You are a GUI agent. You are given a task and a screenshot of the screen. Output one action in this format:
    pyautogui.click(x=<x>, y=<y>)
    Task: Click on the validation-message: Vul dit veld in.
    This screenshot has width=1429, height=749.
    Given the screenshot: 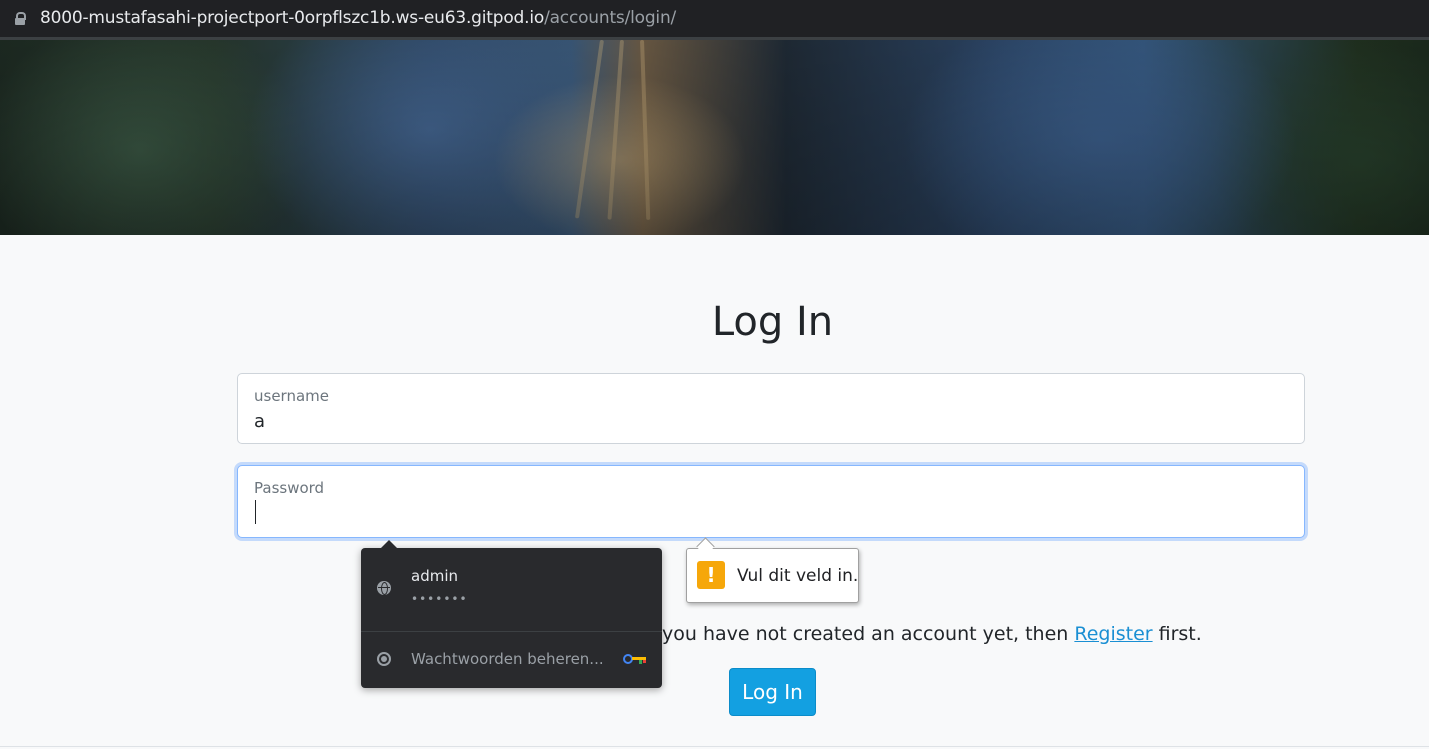 What is the action you would take?
    pyautogui.click(x=798, y=576)
    